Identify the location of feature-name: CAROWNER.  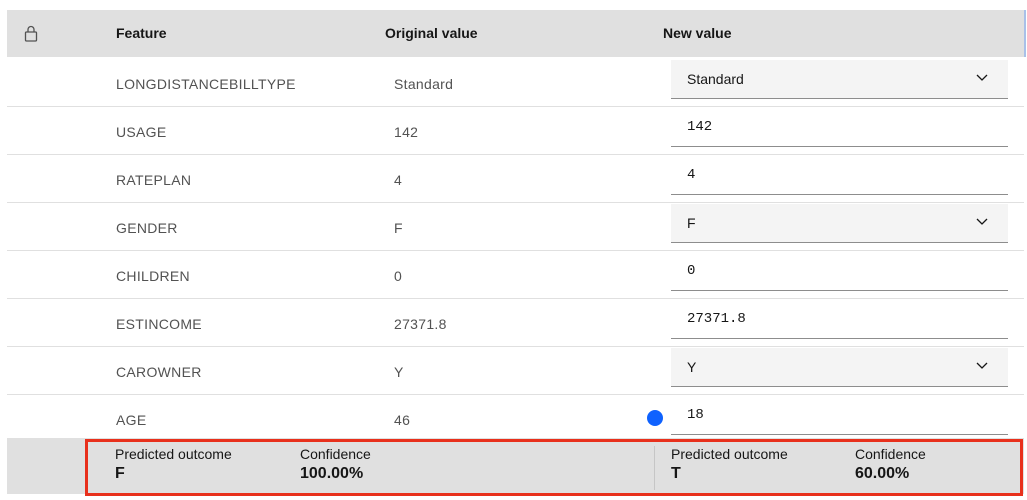
(159, 372).